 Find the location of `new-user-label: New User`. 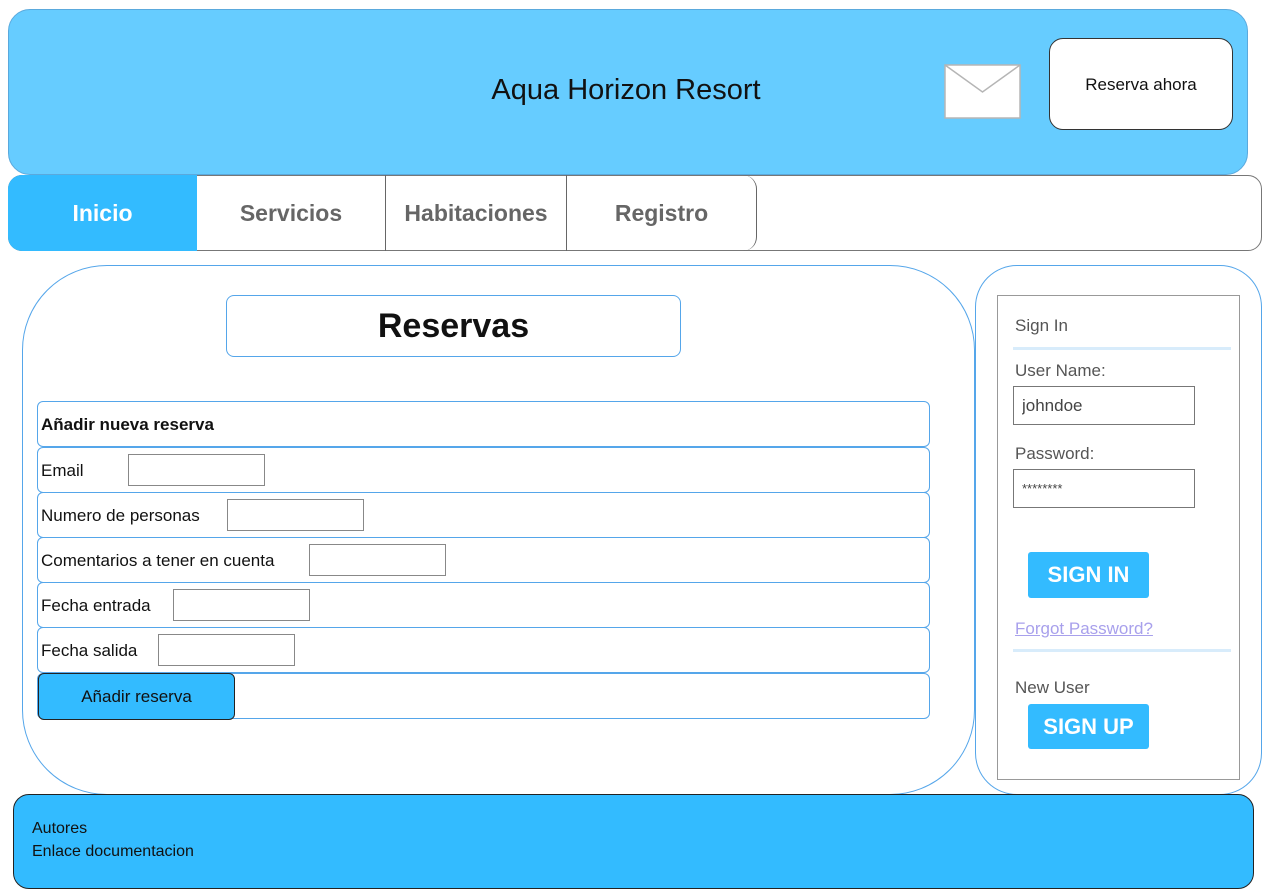

new-user-label: New User is located at coordinates (1052, 687).